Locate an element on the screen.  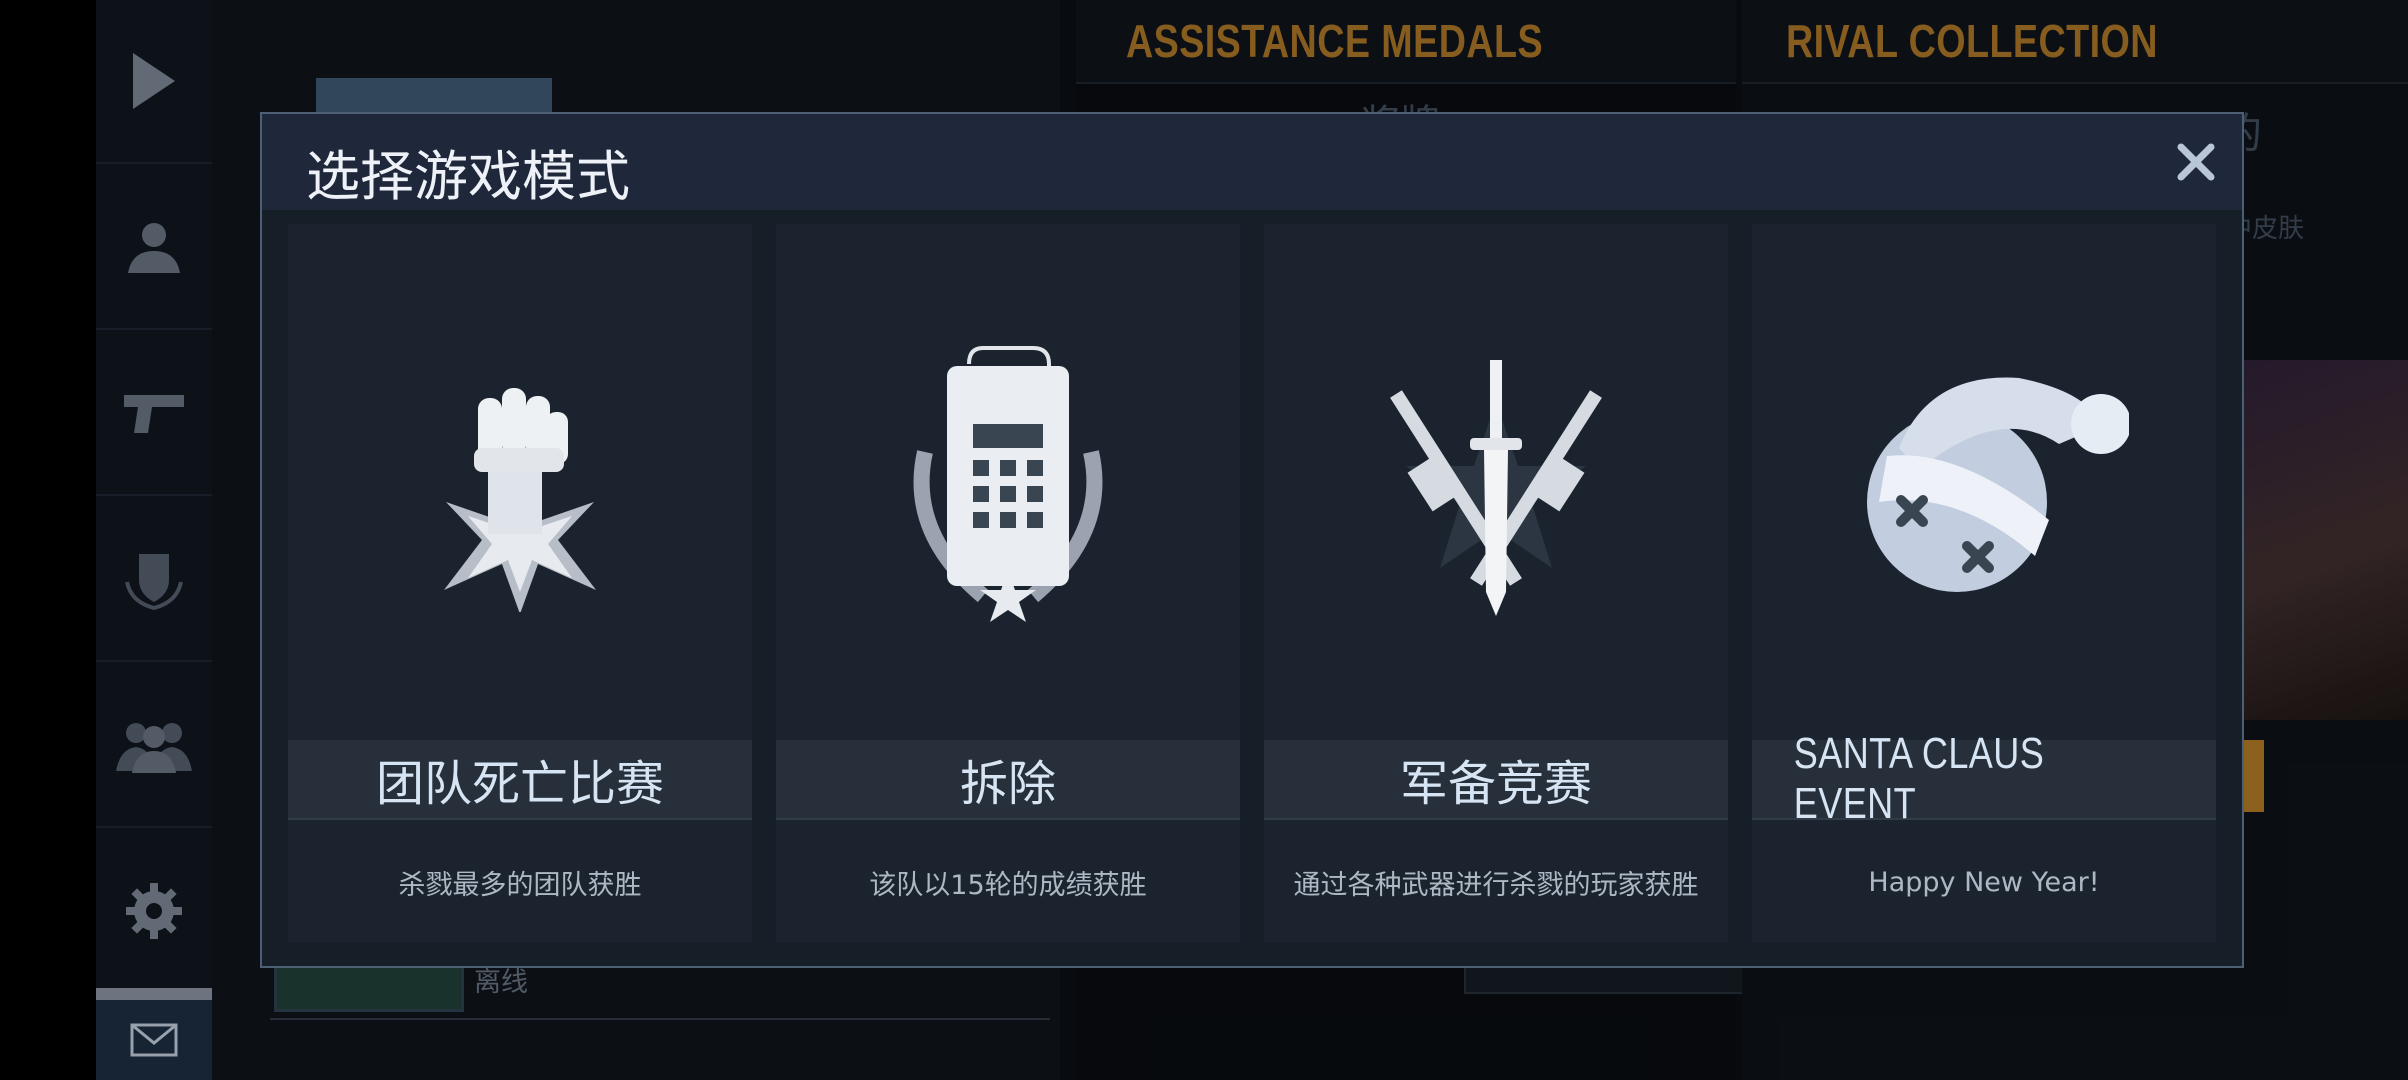
mode-label: SANTA CLAUS EVENT is located at coordinates (1919, 778).